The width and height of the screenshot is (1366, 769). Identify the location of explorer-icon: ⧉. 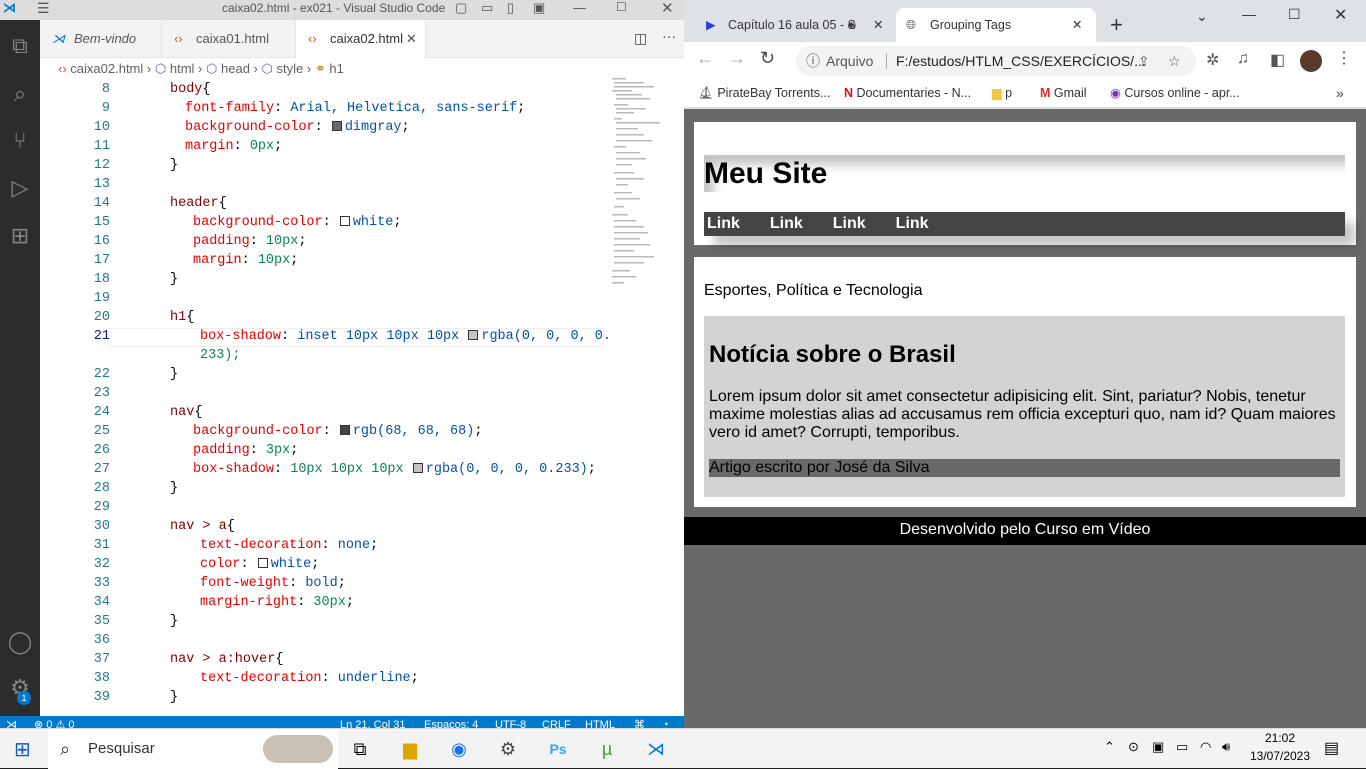
(20, 46).